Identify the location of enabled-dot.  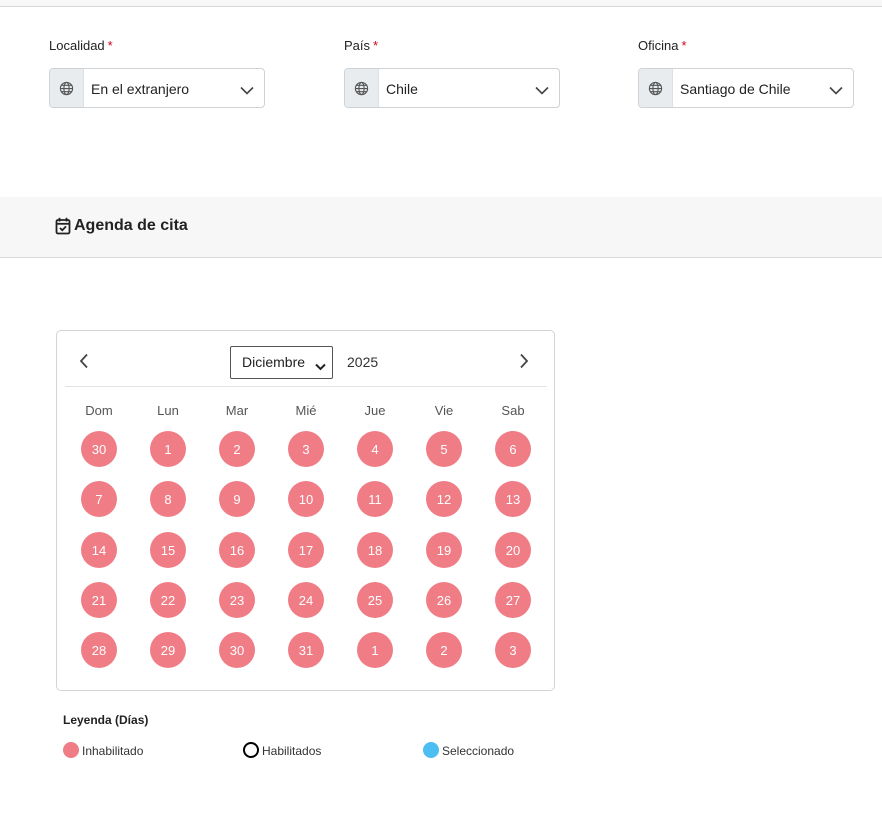
(251, 750).